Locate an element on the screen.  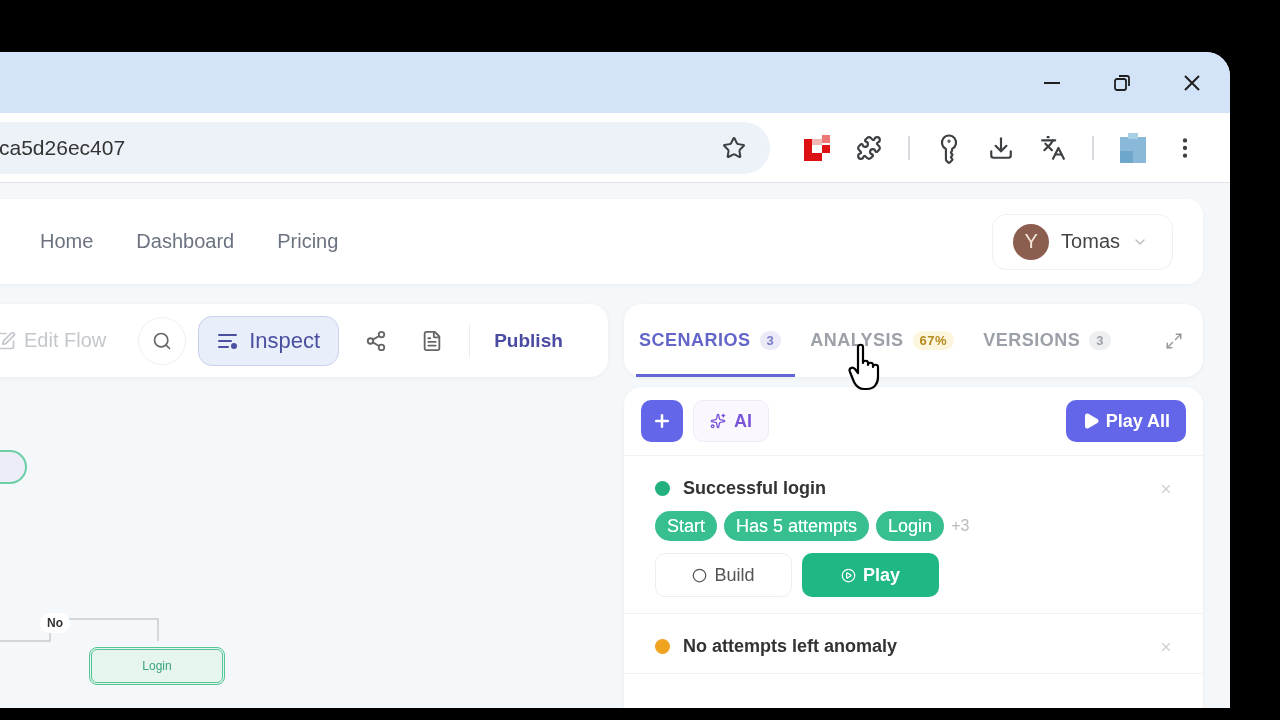
profile-icon is located at coordinates (1133, 147).